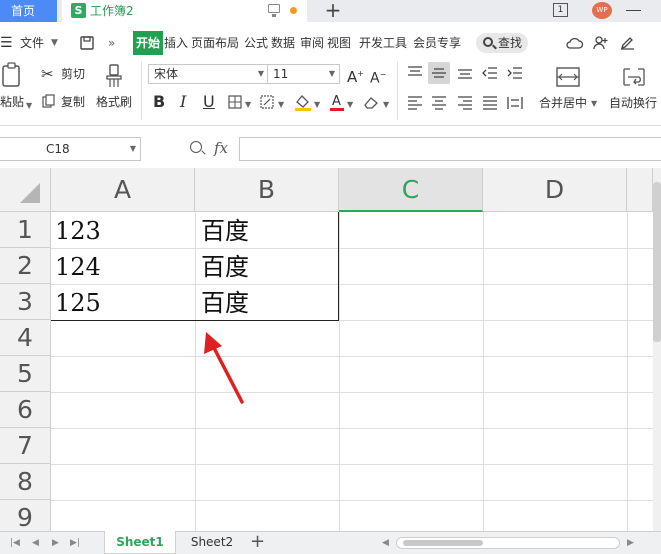  Describe the element at coordinates (602, 10) in the screenshot. I see `user-avatar: WP` at that location.